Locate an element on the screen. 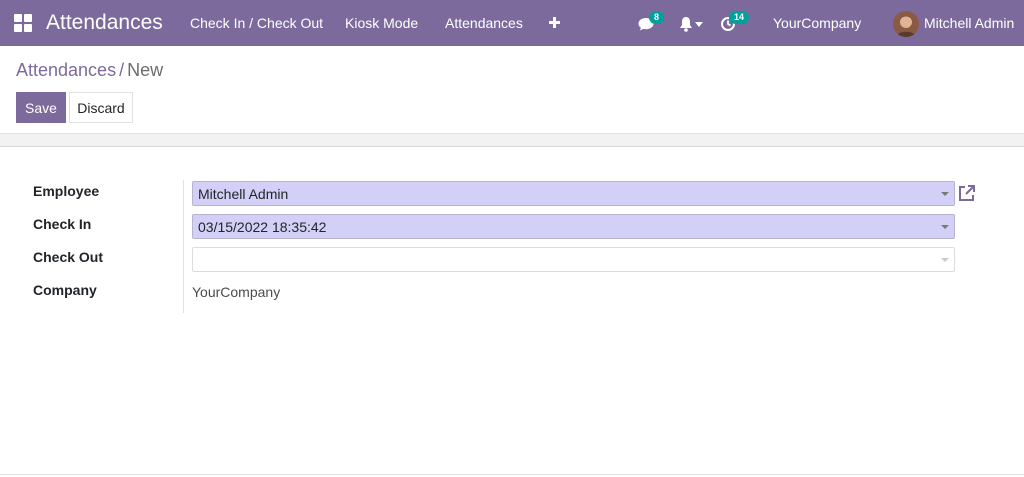 The width and height of the screenshot is (1024, 477). employee-value: Mitchell Admin is located at coordinates (243, 194).